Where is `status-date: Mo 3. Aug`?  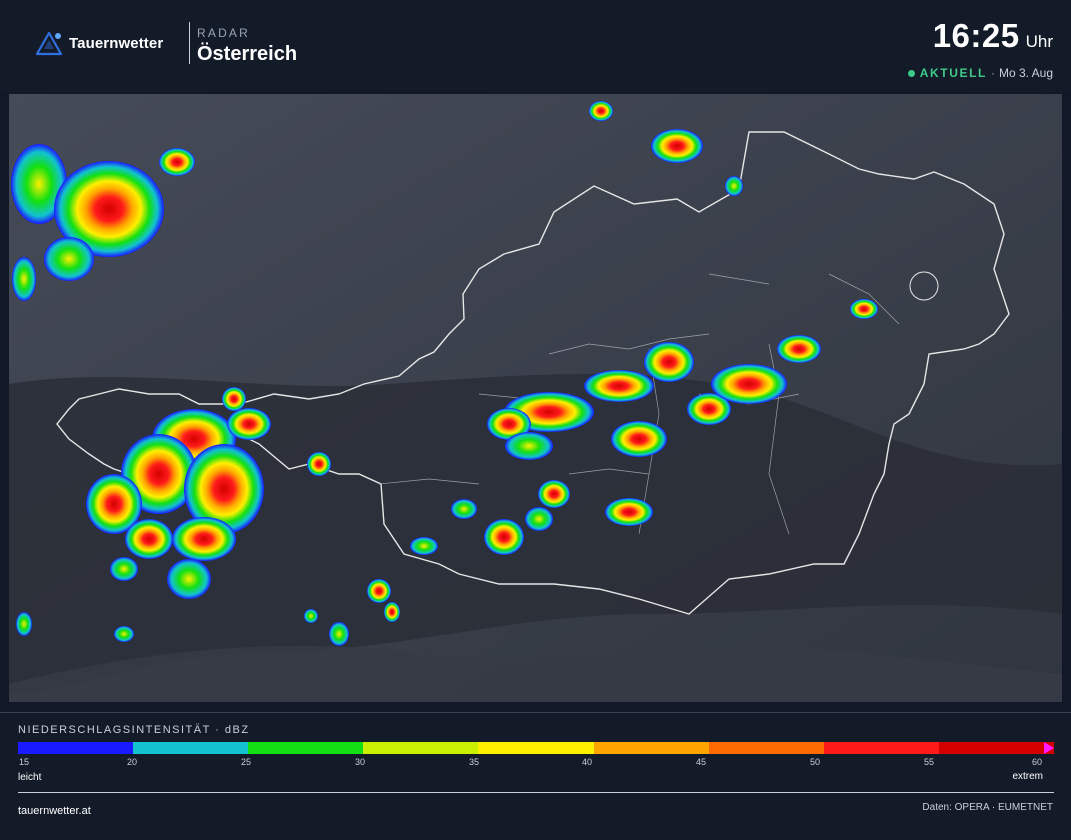 status-date: Mo 3. Aug is located at coordinates (1025, 73).